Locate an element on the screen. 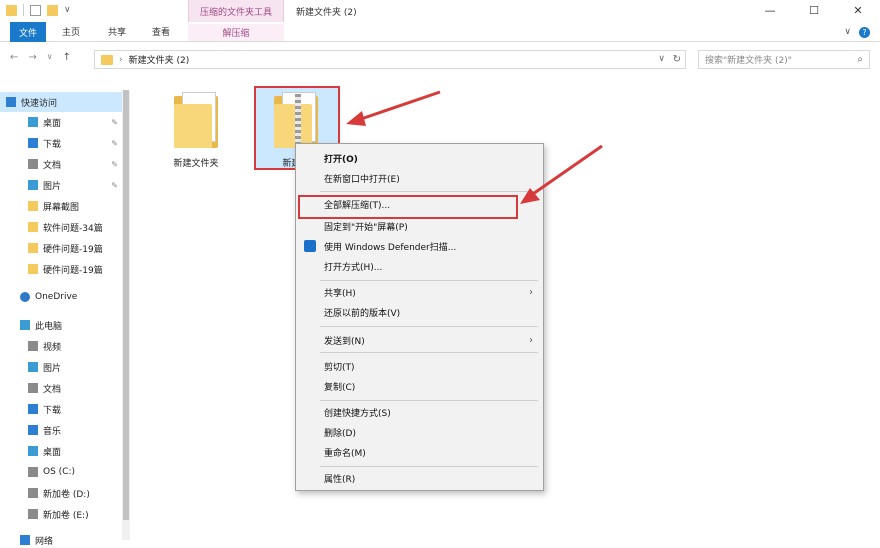 This screenshot has width=880, height=548. close-button: ✕ is located at coordinates (858, 10).